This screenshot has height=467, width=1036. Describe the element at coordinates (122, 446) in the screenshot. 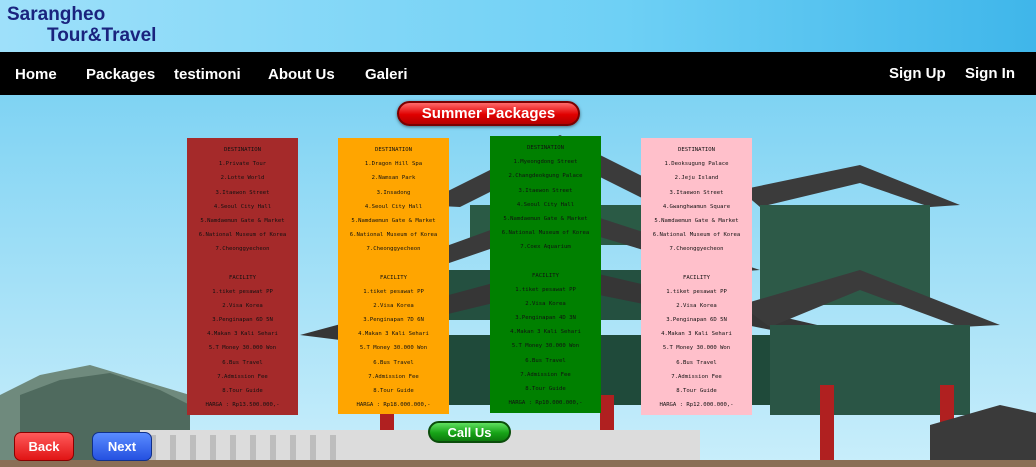

I see `next-button: Next` at that location.